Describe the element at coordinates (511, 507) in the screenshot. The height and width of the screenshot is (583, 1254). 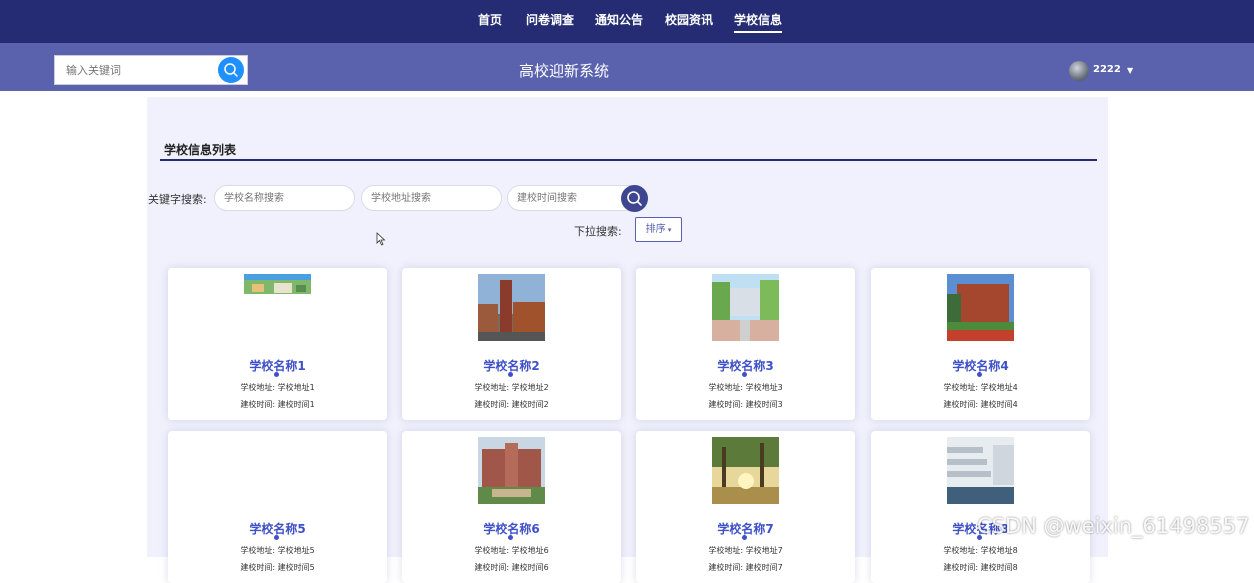
I see `school-card-6: 学校名称6 学校地址: 学校地址6 建校时间: 建校时间6` at that location.